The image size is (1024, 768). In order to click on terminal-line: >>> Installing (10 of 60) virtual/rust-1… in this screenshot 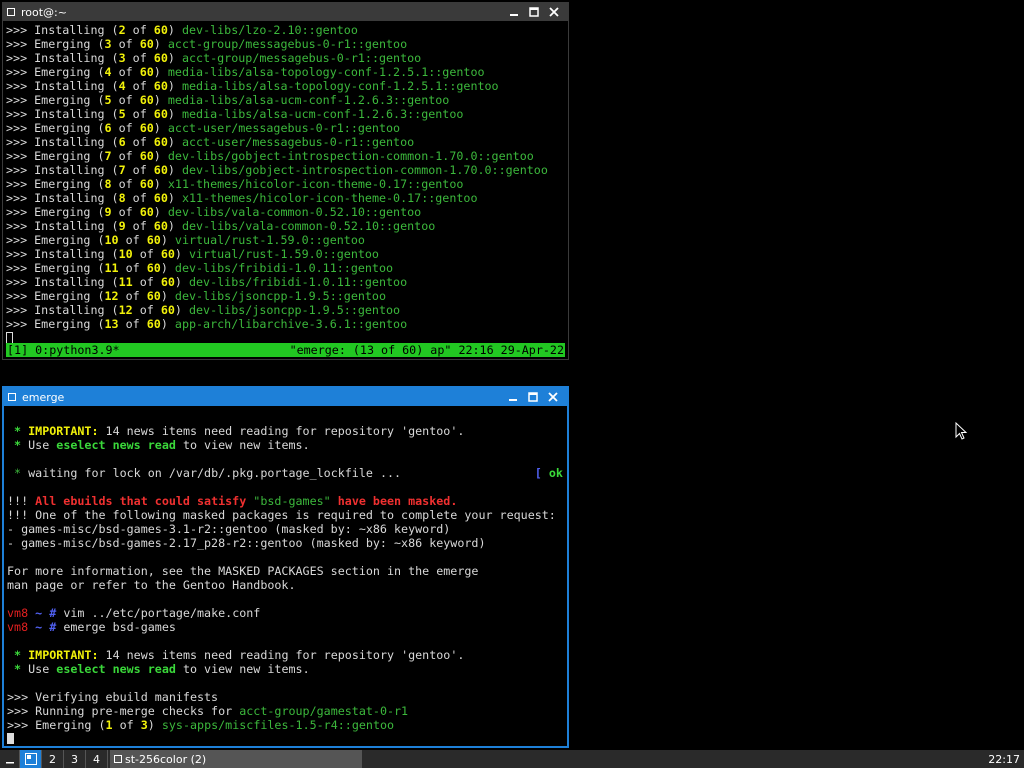, I will do `click(192, 254)`.